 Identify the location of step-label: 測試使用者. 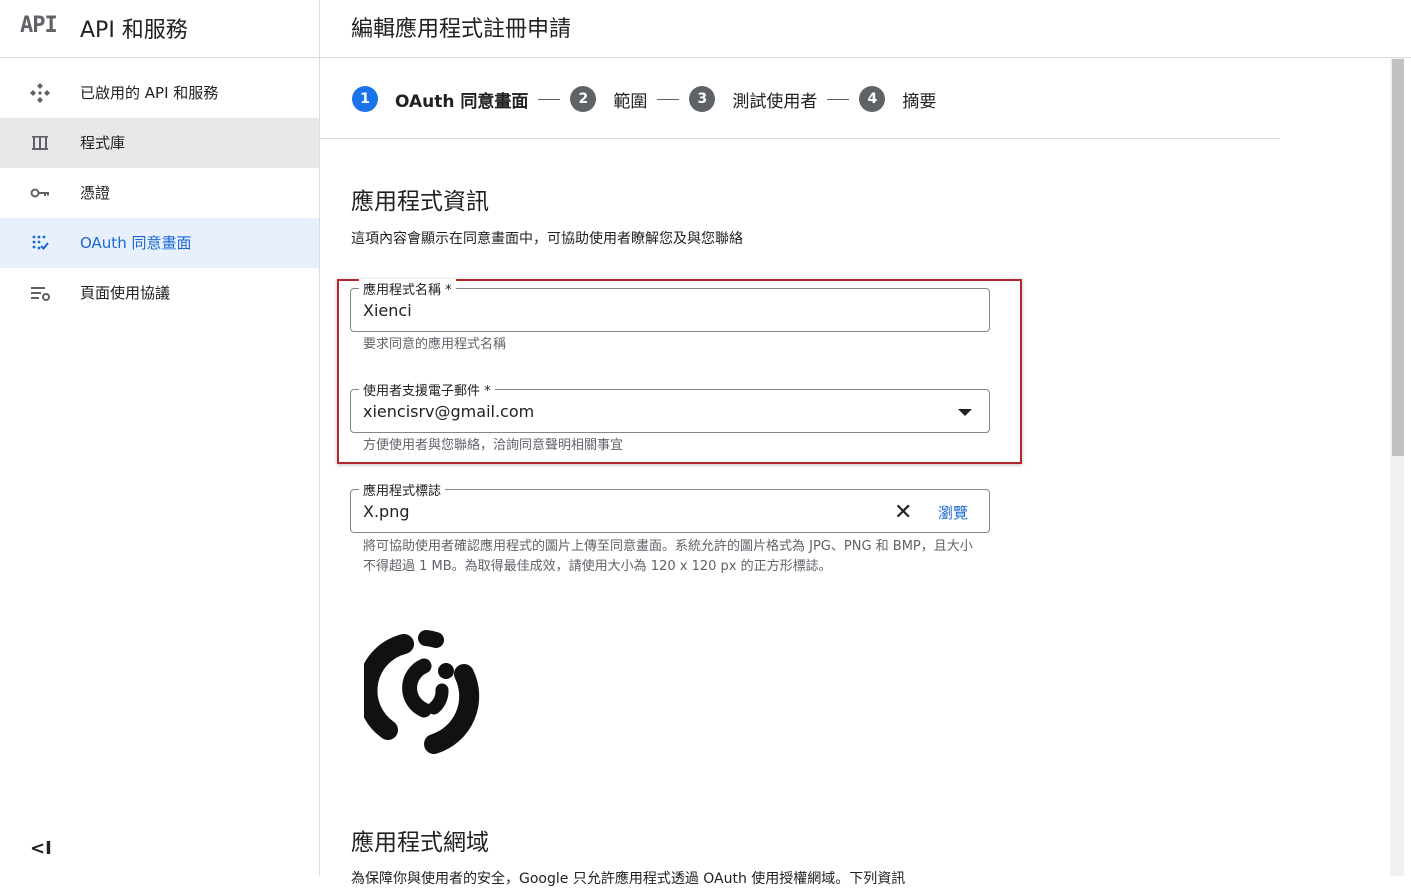
(775, 101).